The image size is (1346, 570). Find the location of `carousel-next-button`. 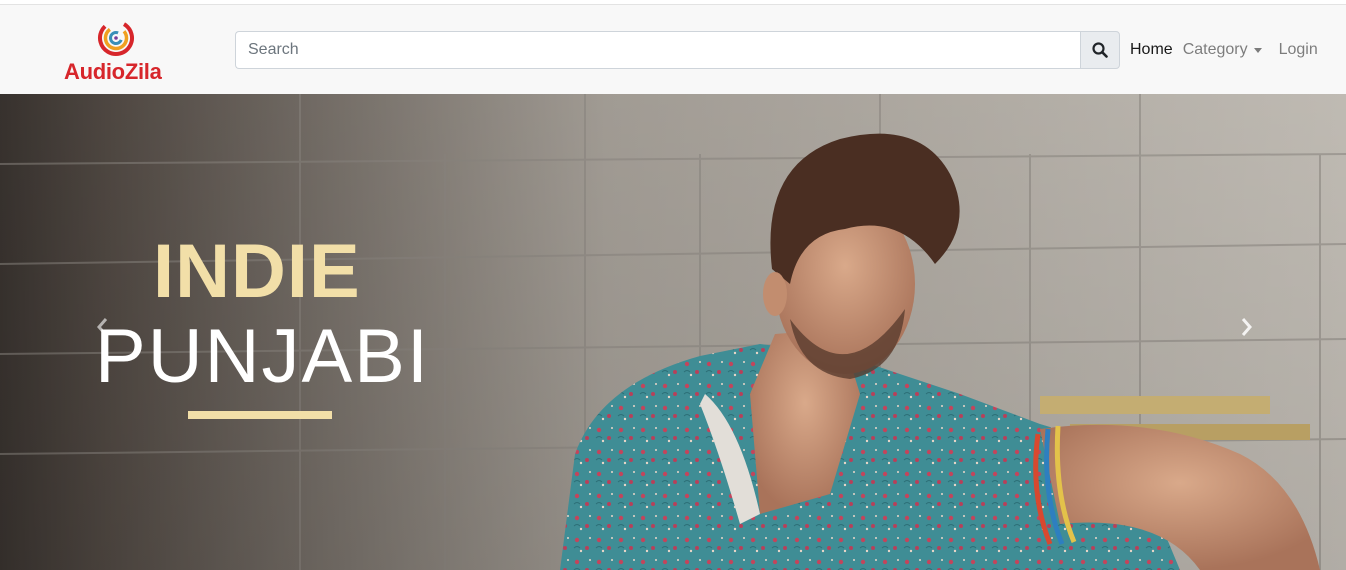

carousel-next-button is located at coordinates (1247, 327).